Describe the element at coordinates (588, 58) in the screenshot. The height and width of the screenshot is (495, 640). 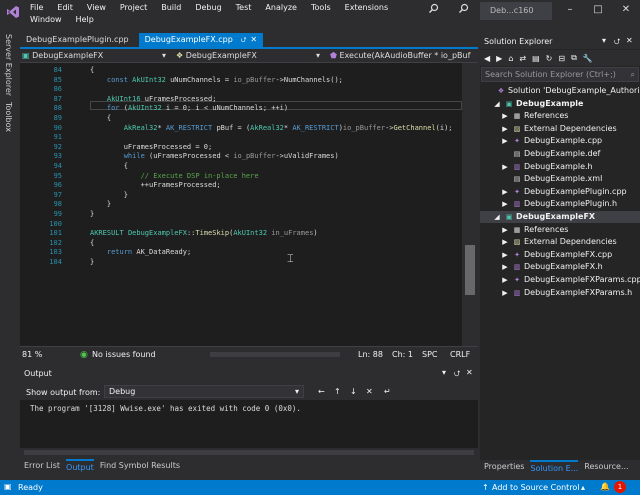
I see `properties-icon: 🔧` at that location.